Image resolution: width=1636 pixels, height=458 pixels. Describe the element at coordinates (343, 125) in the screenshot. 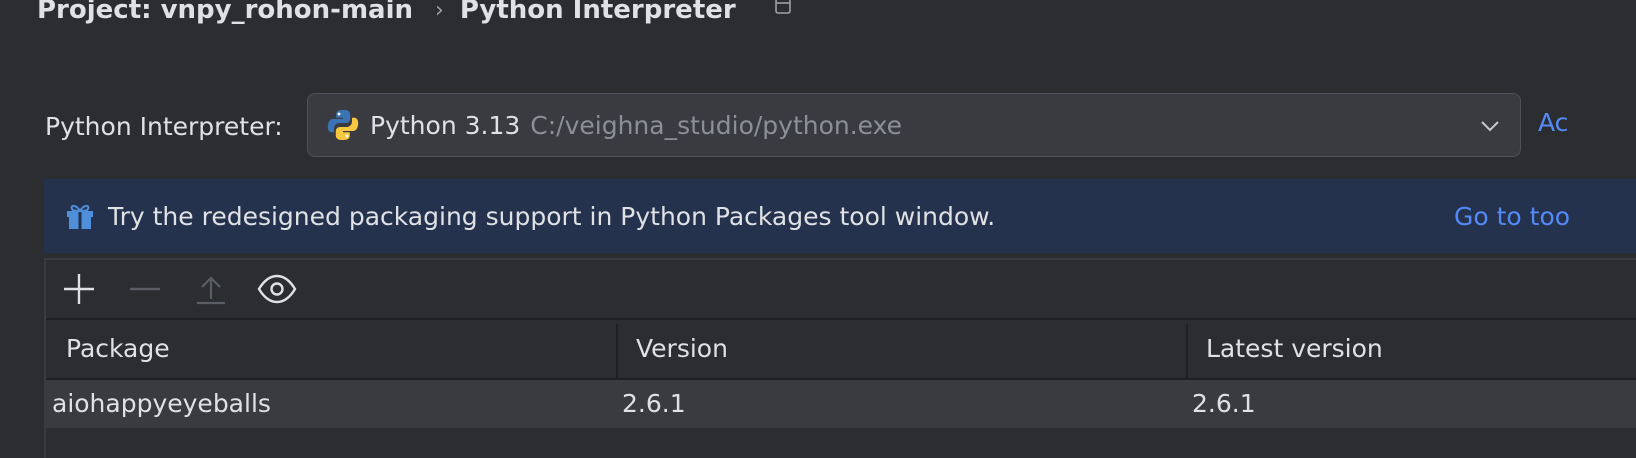

I see `python-logo-icon` at that location.